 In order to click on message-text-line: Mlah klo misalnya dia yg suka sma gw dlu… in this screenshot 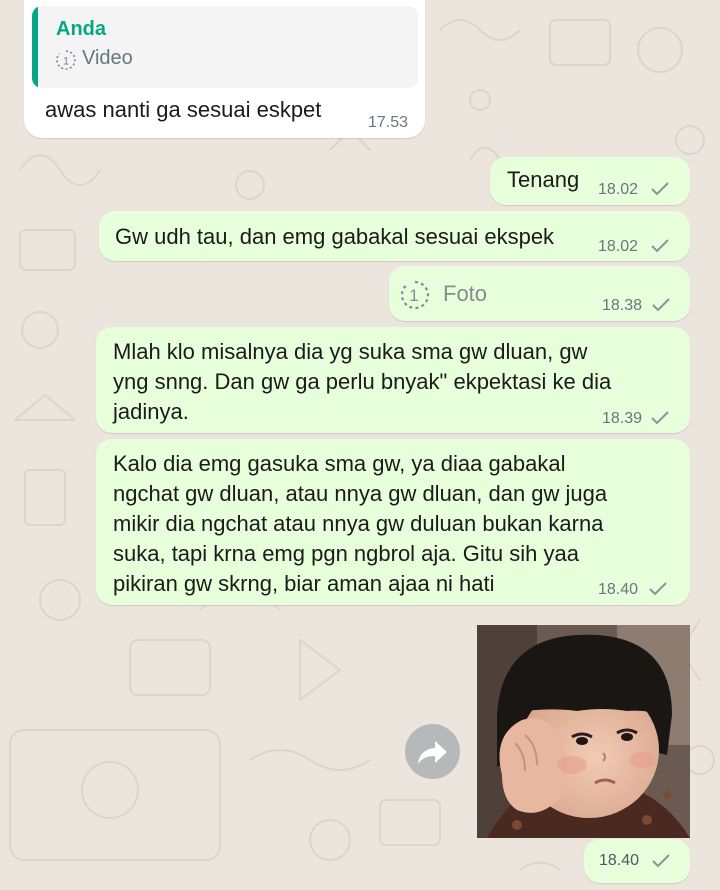, I will do `click(350, 351)`.